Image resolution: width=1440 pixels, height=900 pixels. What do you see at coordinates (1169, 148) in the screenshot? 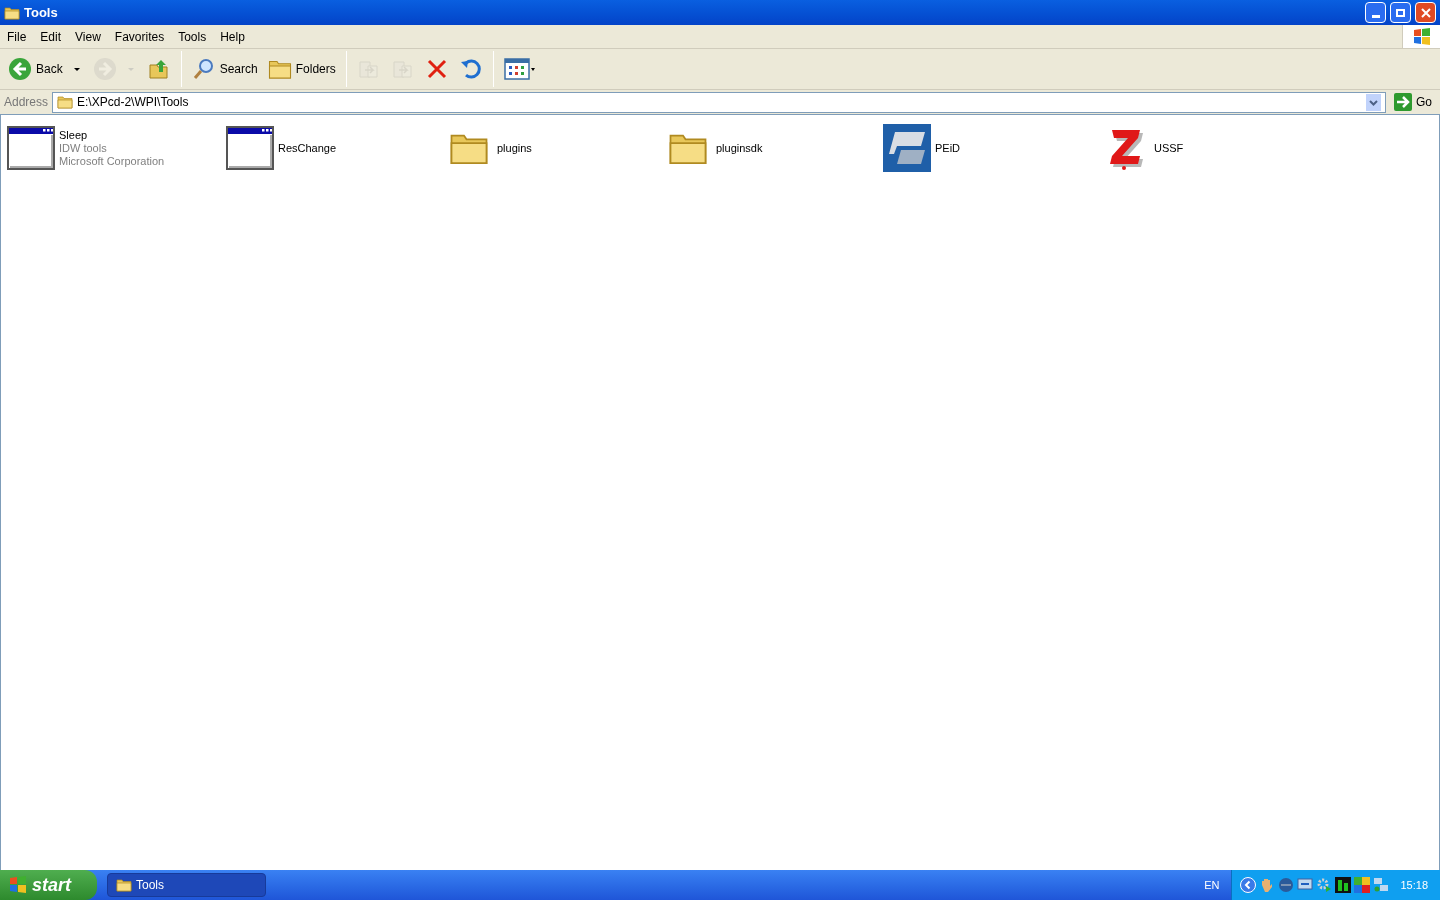
I see `entry-label: USSF` at bounding box center [1169, 148].